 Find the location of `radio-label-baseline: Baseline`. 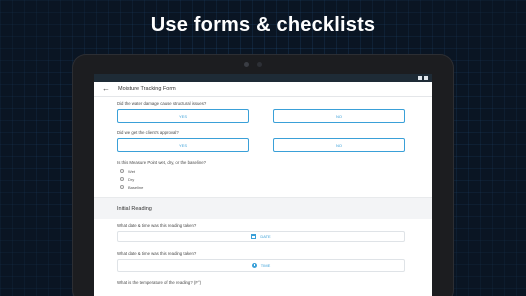

radio-label-baseline: Baseline is located at coordinates (136, 187).